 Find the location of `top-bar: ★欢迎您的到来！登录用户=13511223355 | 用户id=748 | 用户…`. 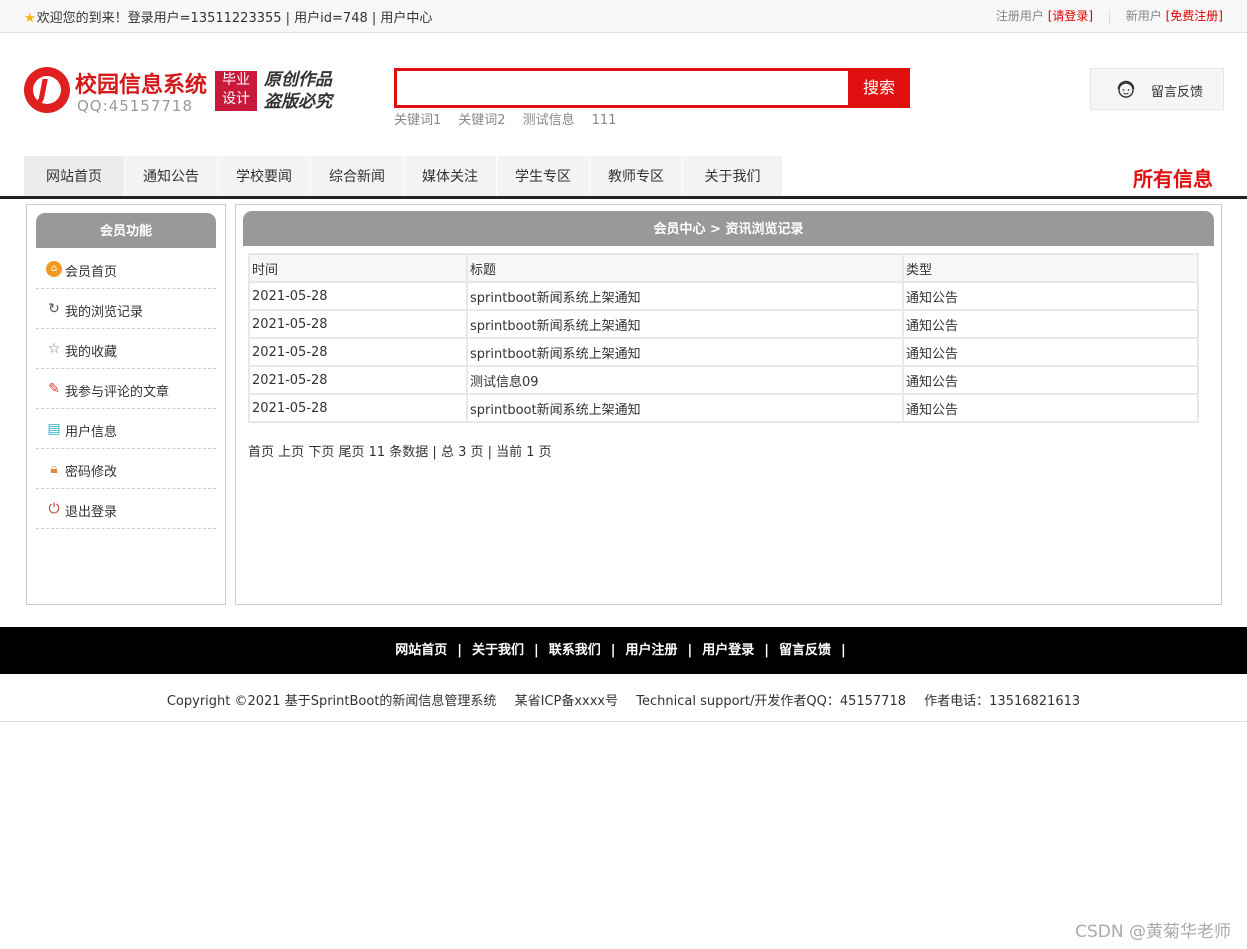

top-bar: ★欢迎您的到来！登录用户=13511223355 | 用户id=748 | 用户… is located at coordinates (623, 16).